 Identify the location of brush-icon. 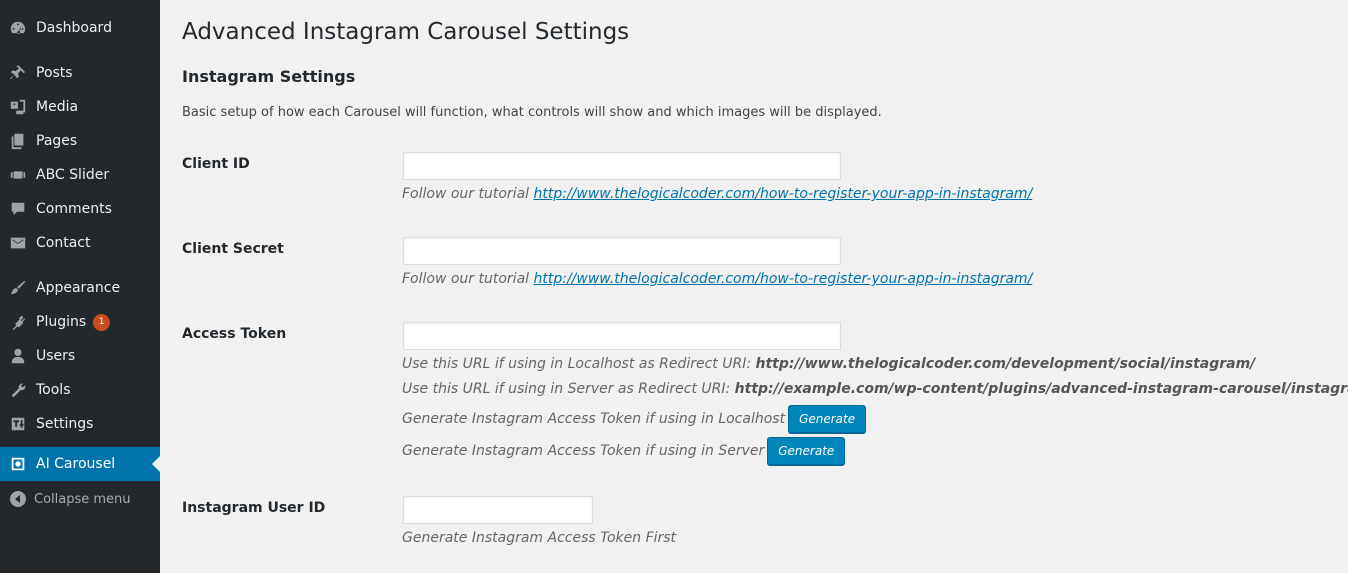
(18, 288).